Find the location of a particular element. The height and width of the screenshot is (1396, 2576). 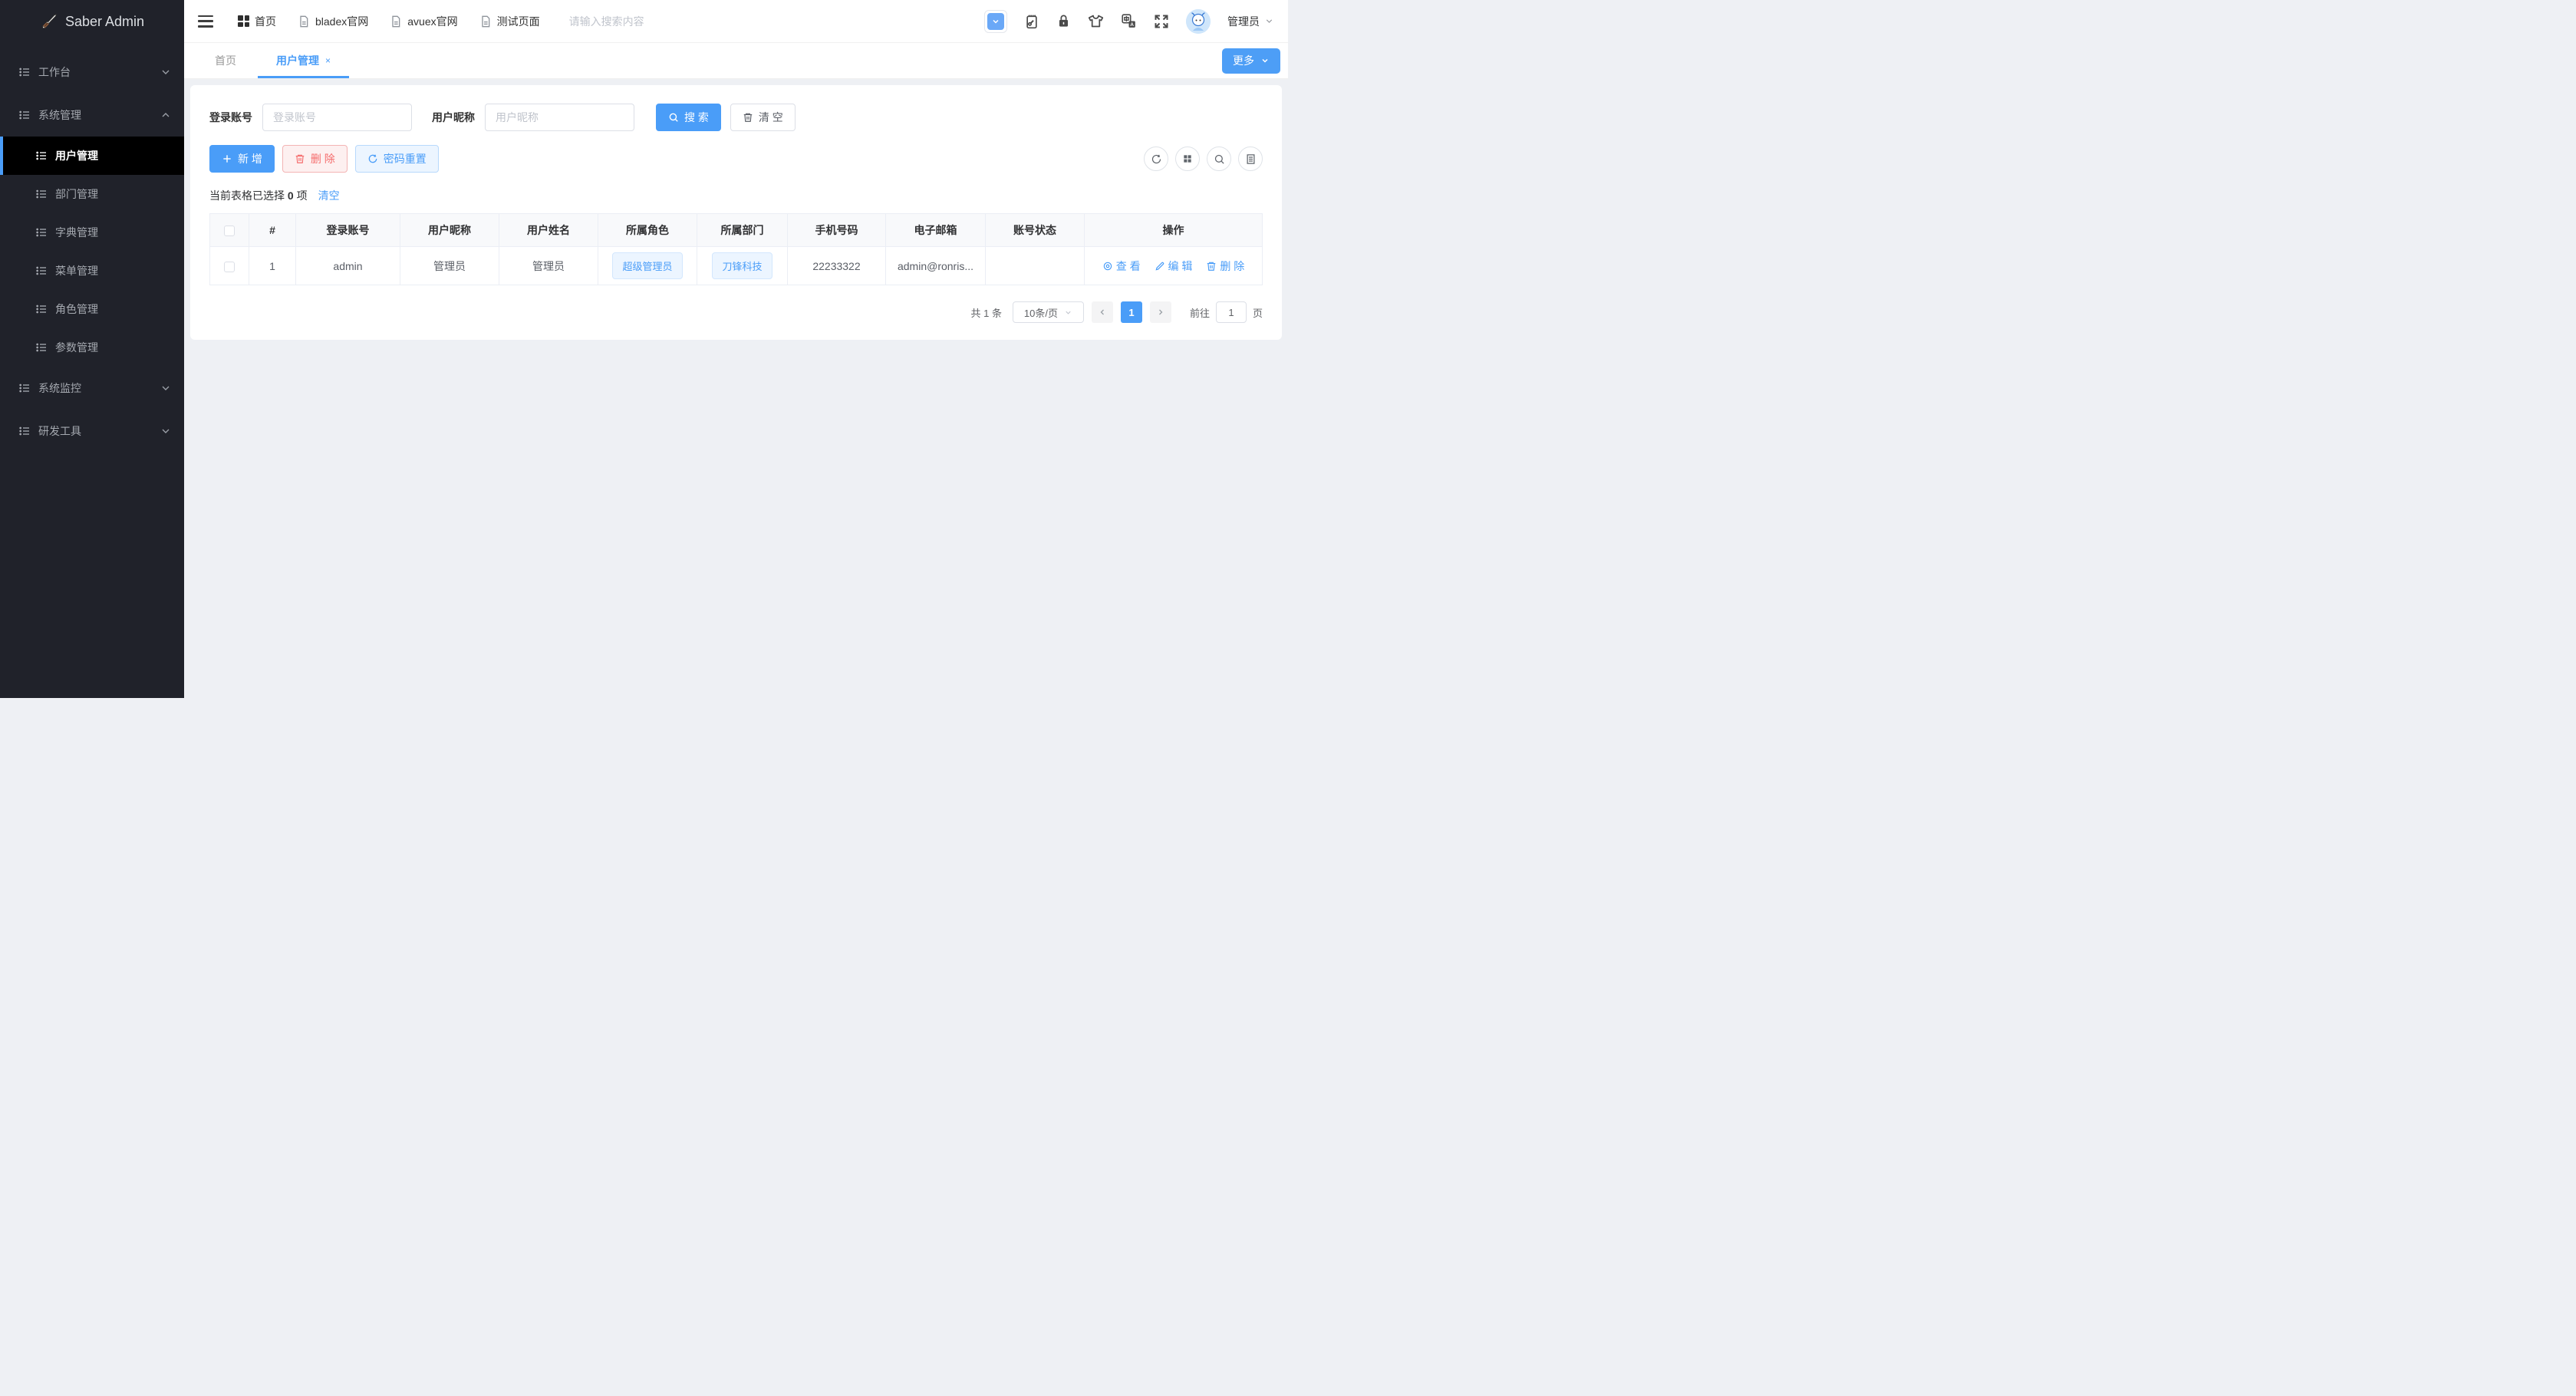

topnav-label: bladex官网 is located at coordinates (342, 21).